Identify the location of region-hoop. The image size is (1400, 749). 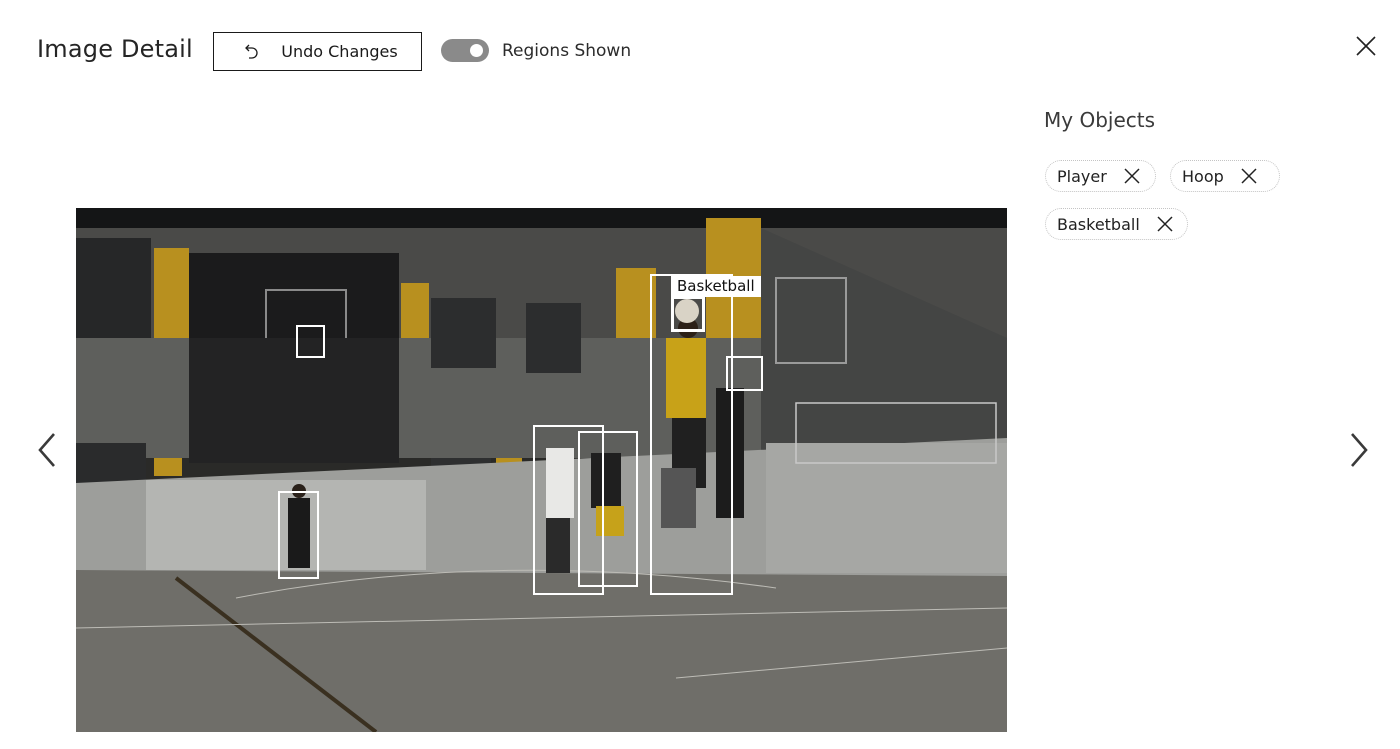
(310, 341).